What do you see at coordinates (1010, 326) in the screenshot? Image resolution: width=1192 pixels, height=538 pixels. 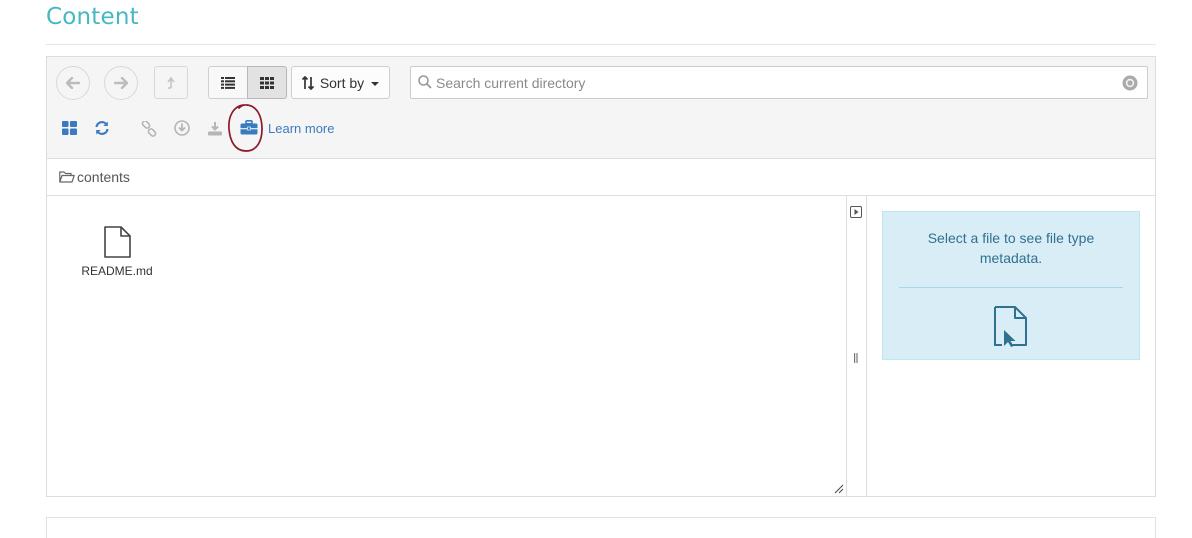 I see `file-pointer-icon` at bounding box center [1010, 326].